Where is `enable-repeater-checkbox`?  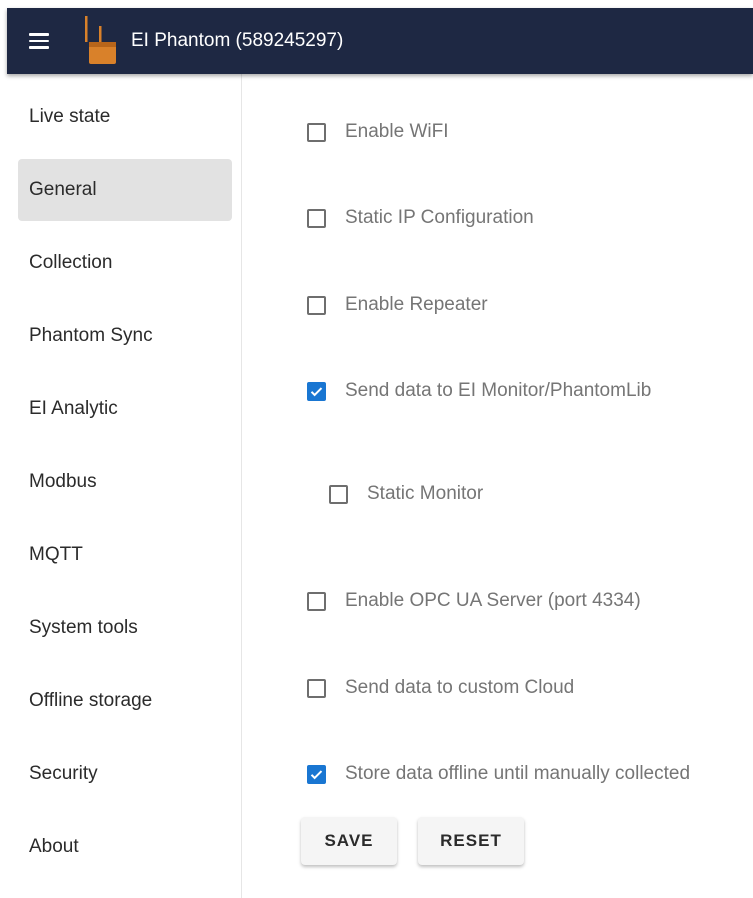
enable-repeater-checkbox is located at coordinates (316, 305).